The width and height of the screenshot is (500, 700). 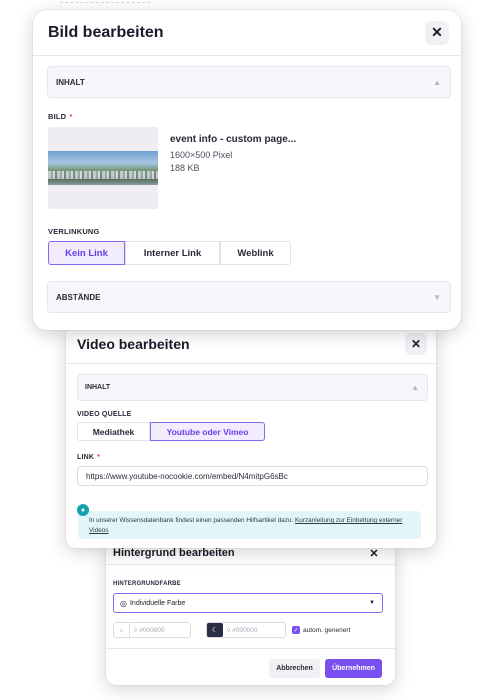 I want to click on chevron-down-icon: ▼, so click(x=437, y=297).